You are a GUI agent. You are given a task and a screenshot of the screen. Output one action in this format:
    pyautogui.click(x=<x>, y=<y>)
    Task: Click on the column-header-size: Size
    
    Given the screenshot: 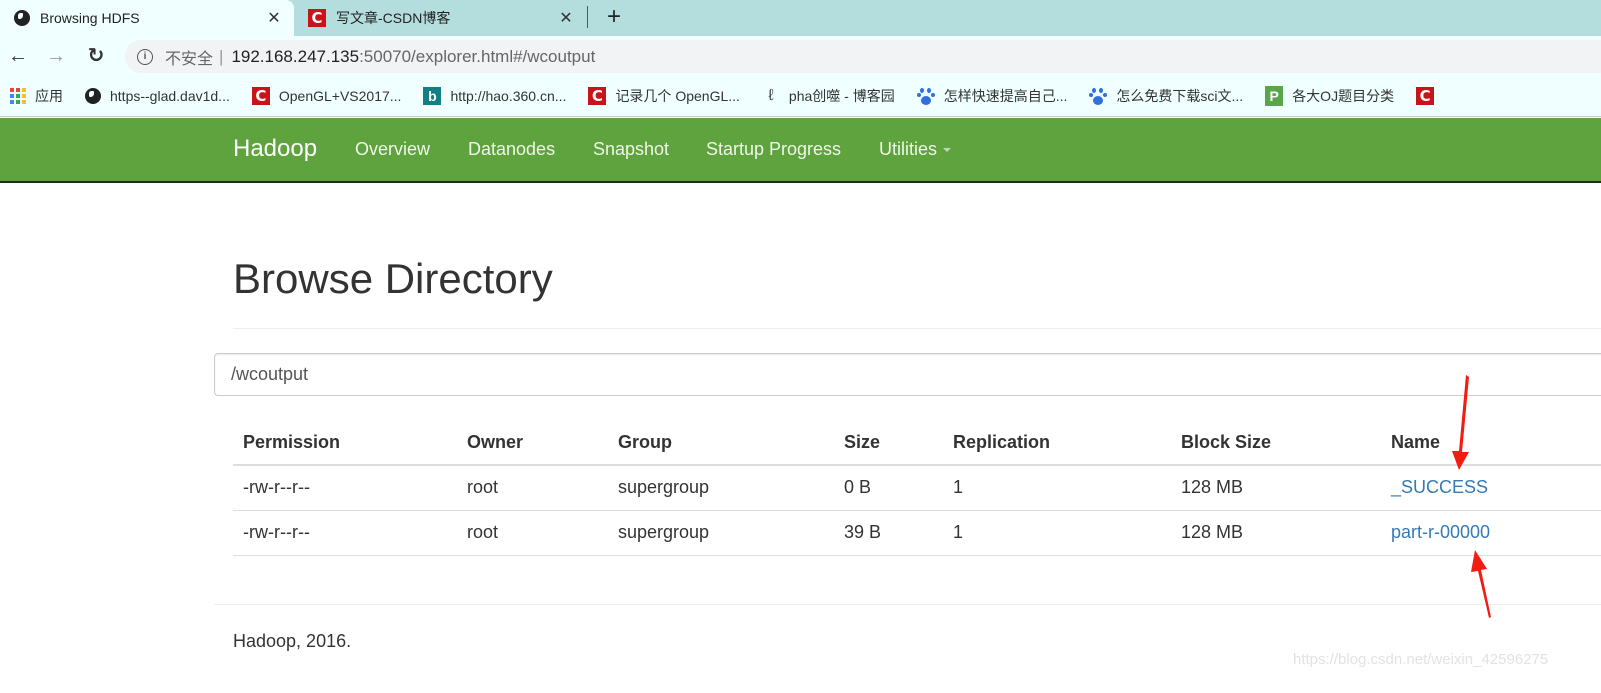 What is the action you would take?
    pyautogui.click(x=888, y=443)
    